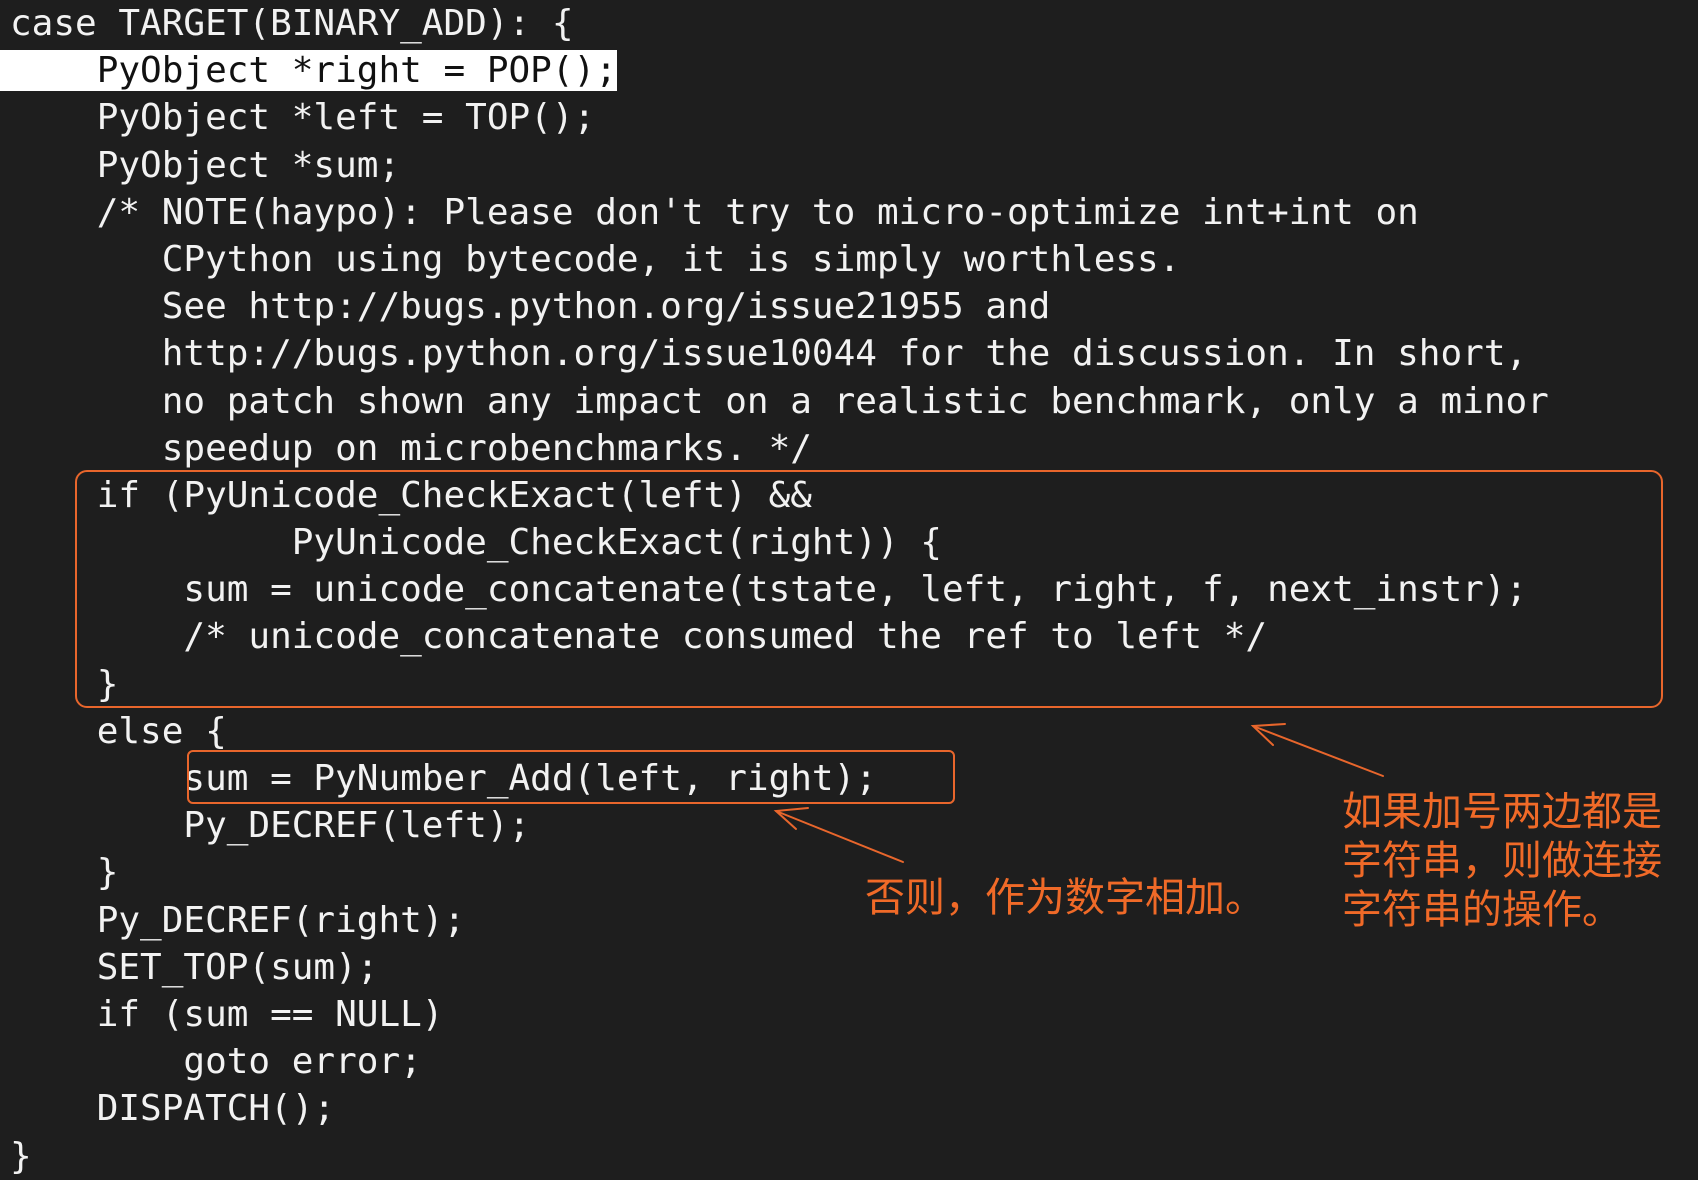 This screenshot has height=1180, width=1698. Describe the element at coordinates (1065, 898) in the screenshot. I see `else-branch-annotation: 否则，作为数字相加。` at that location.